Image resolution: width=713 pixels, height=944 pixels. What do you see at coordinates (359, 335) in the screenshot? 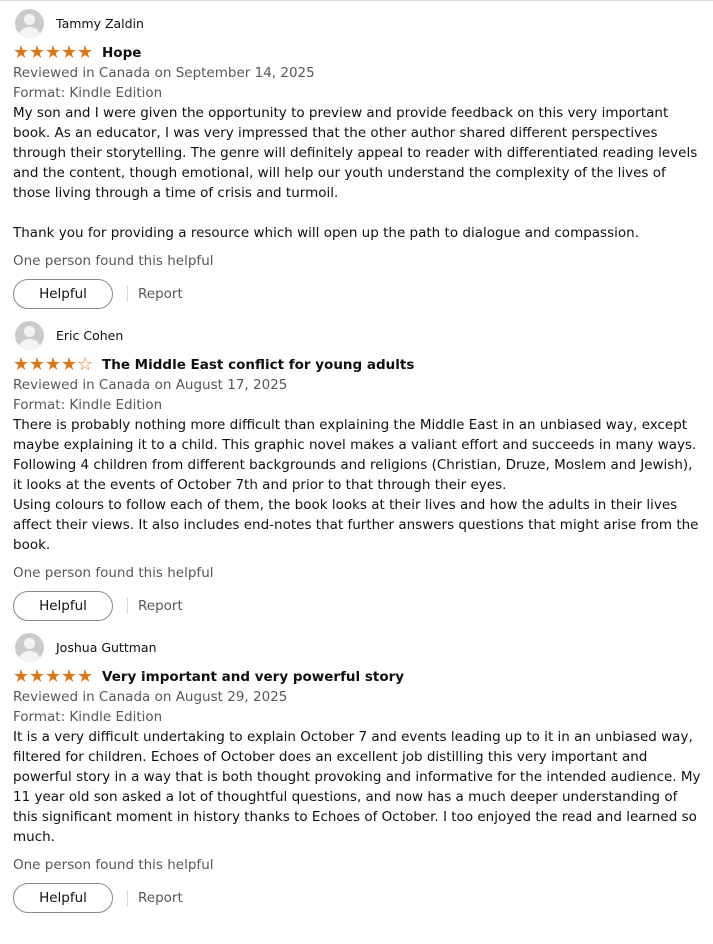
I see `reviewer-profile: Eric Cohen` at bounding box center [359, 335].